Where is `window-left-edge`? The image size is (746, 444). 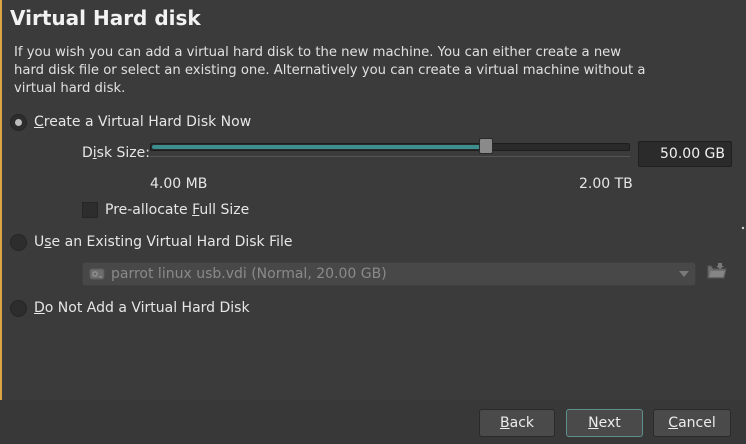
window-left-edge is located at coordinates (1, 200).